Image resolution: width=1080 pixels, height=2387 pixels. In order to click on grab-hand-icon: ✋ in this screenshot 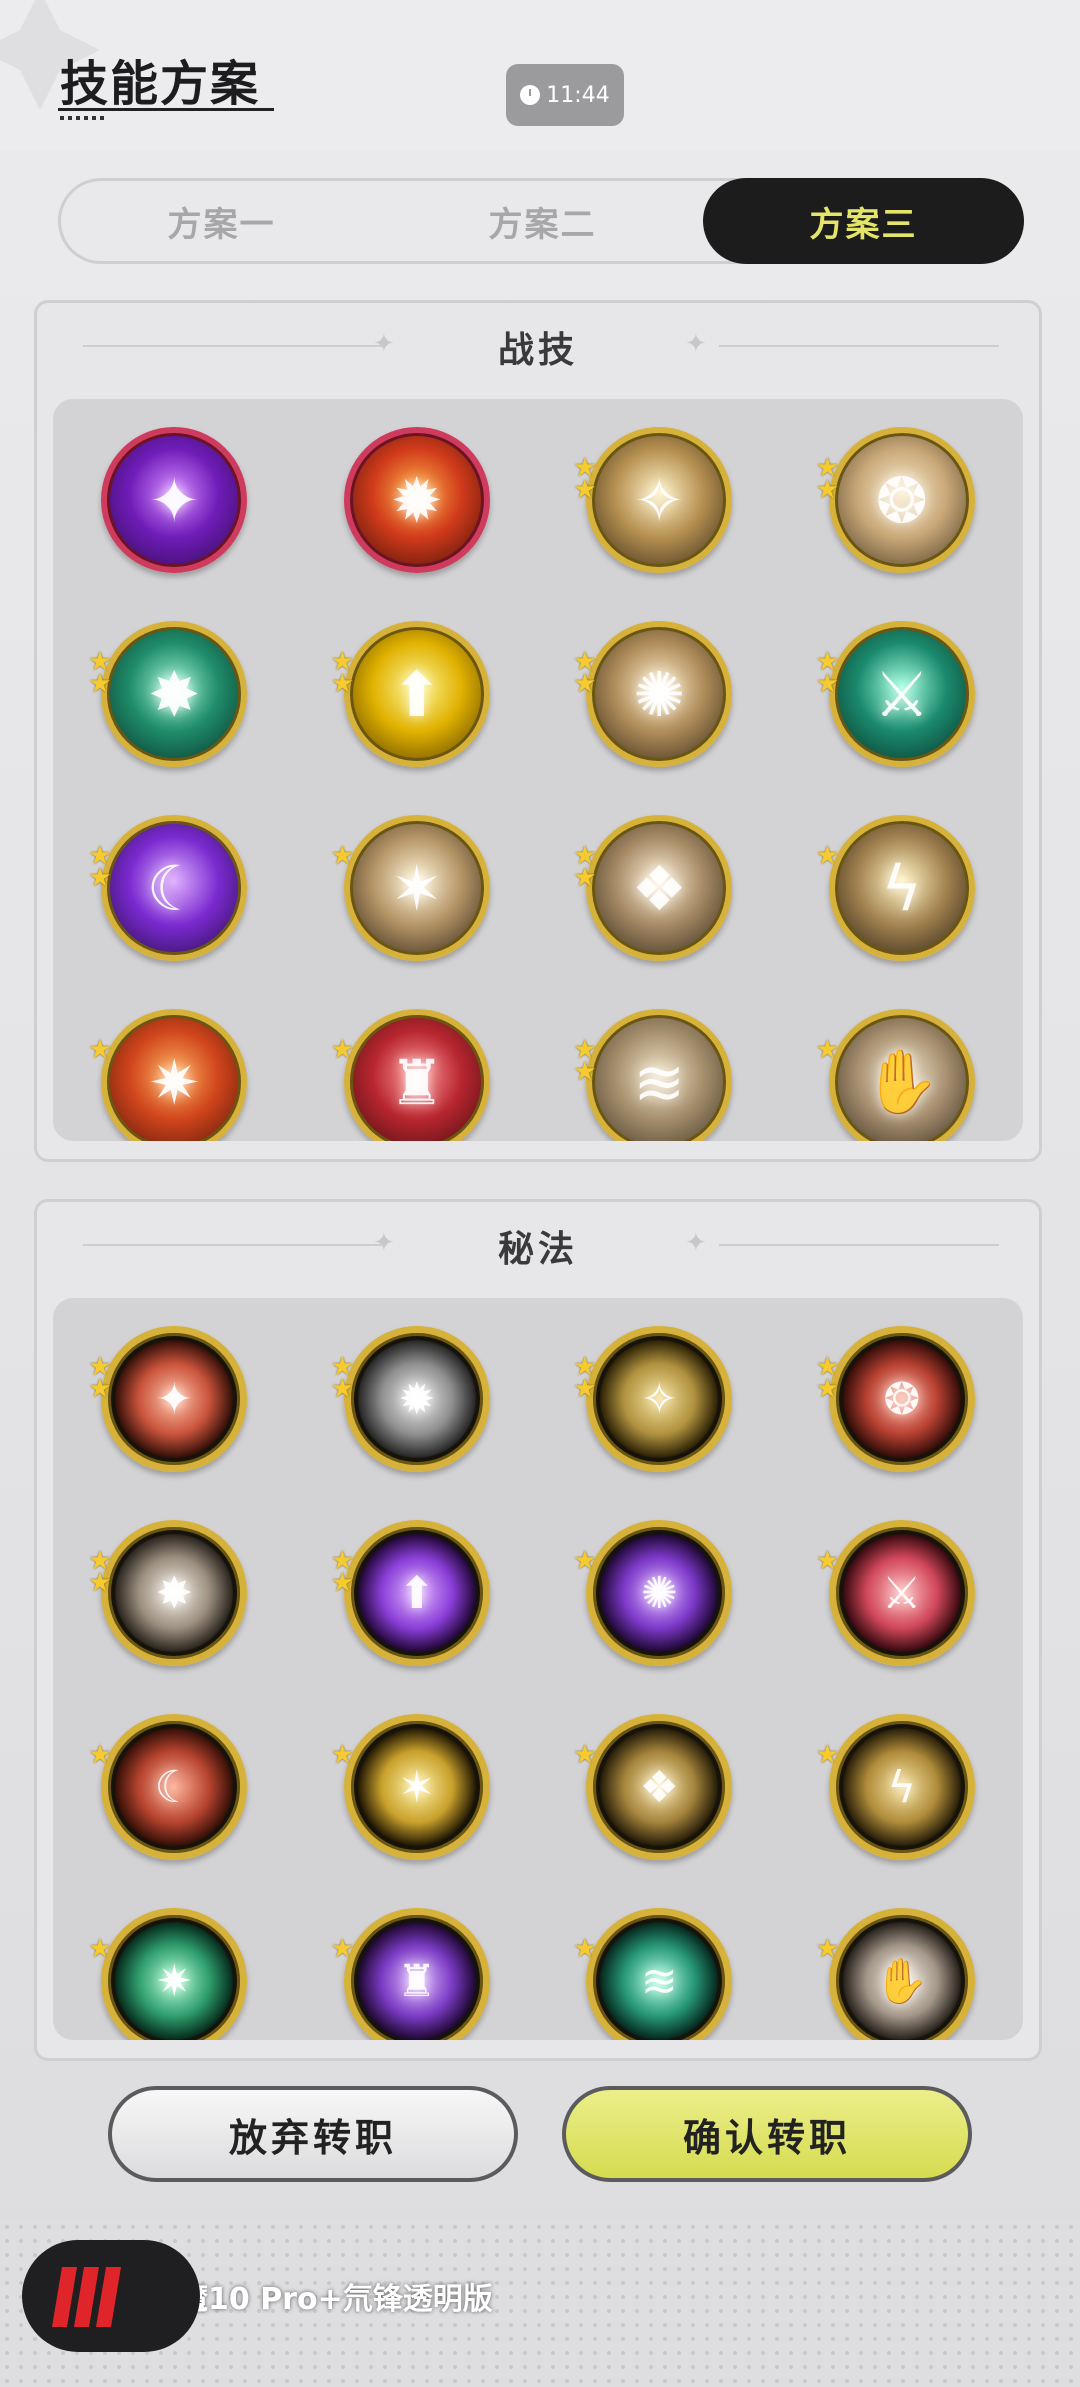, I will do `click(901, 1075)`.